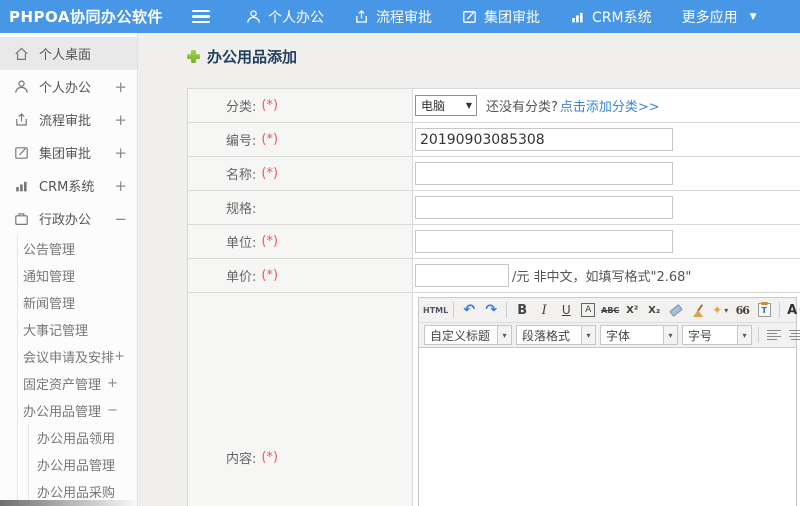 The height and width of the screenshot is (506, 800). What do you see at coordinates (793, 335) in the screenshot?
I see `align-center-button` at bounding box center [793, 335].